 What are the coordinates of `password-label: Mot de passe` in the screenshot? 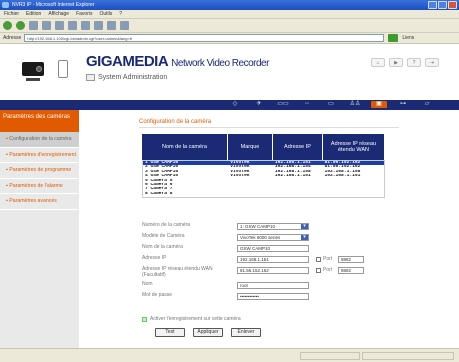 It's located at (157, 295).